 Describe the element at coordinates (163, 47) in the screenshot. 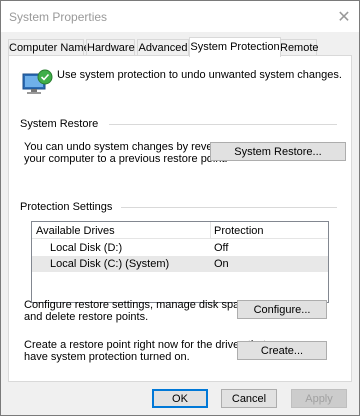

I see `tab-advanced: Advanced` at that location.